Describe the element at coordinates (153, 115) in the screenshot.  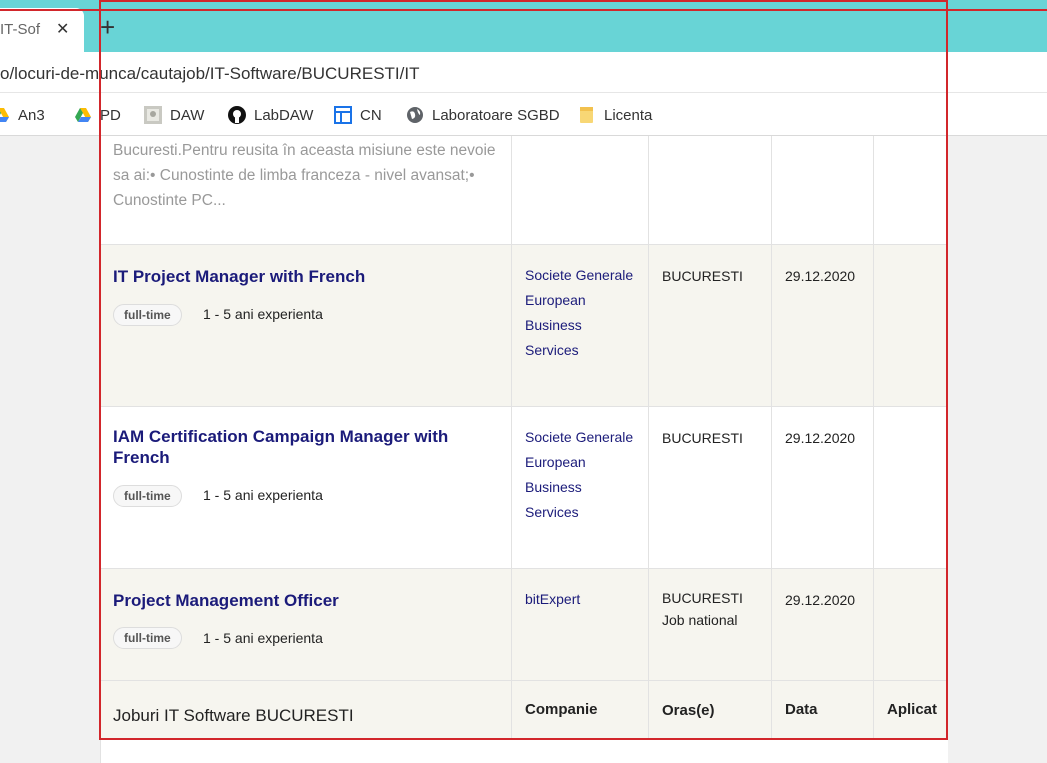
I see `image-thumbnail-icon` at that location.